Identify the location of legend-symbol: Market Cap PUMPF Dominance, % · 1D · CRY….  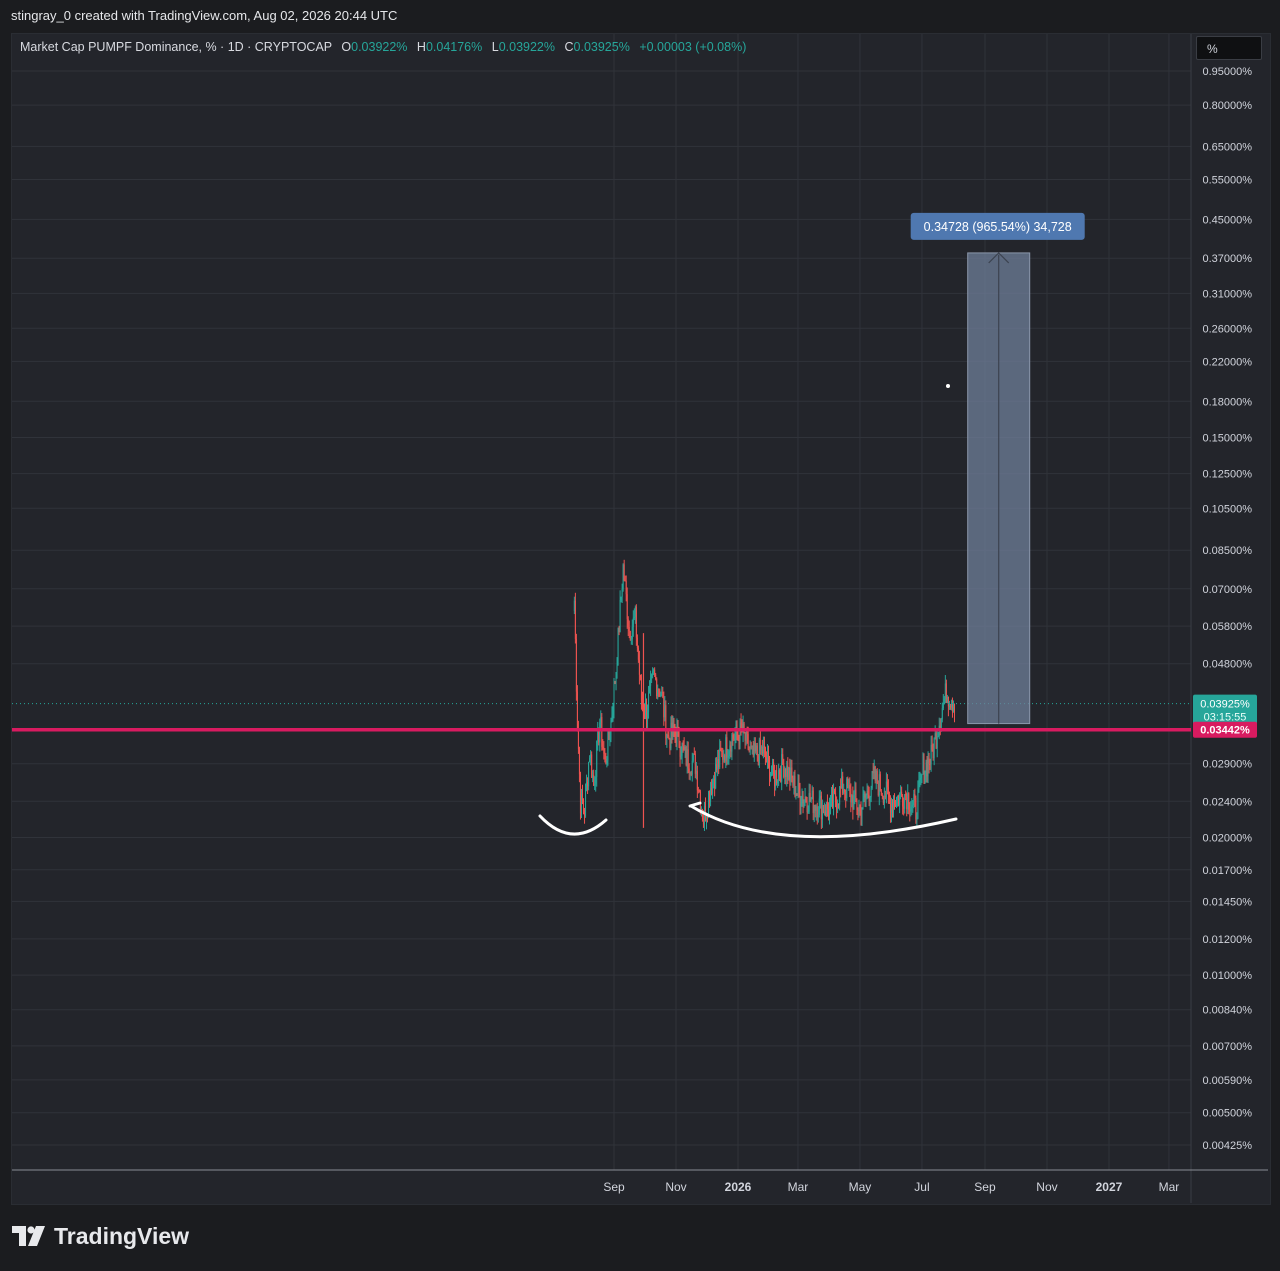
(176, 47).